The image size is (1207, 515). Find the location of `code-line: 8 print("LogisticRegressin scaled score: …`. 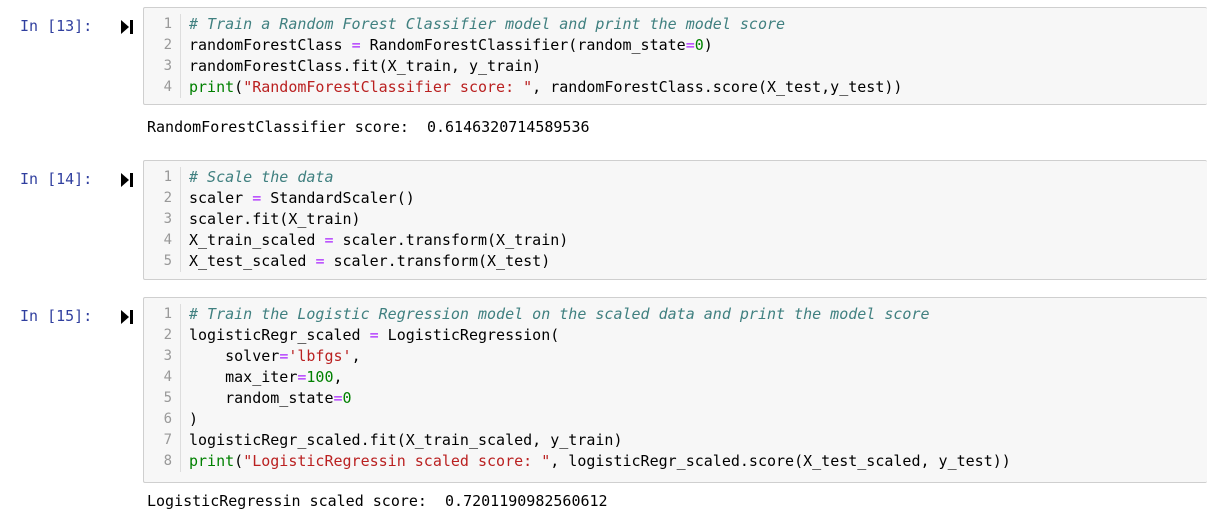

code-line: 8 print("LogisticRegressin scaled score: … is located at coordinates (675, 461).